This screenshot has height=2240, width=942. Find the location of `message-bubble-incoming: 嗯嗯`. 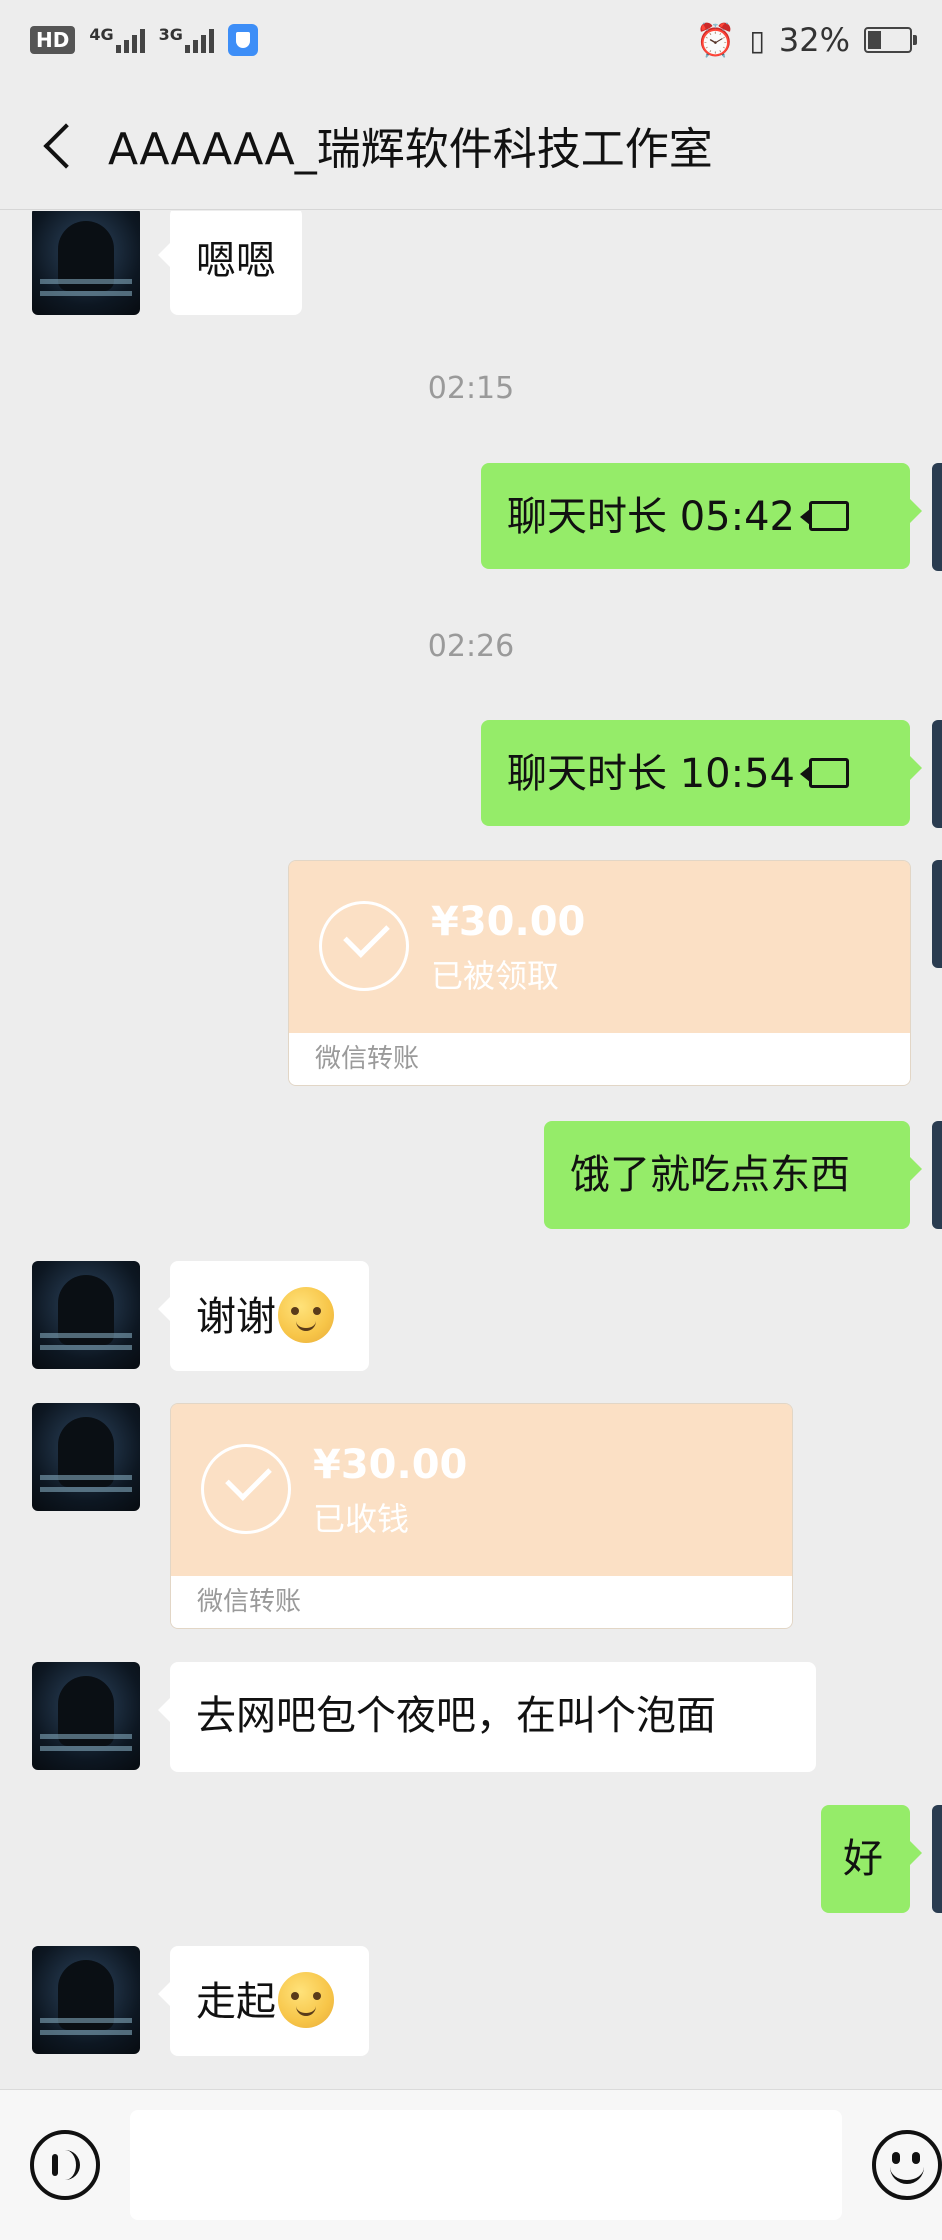

message-bubble-incoming: 嗯嗯 is located at coordinates (230, 263).